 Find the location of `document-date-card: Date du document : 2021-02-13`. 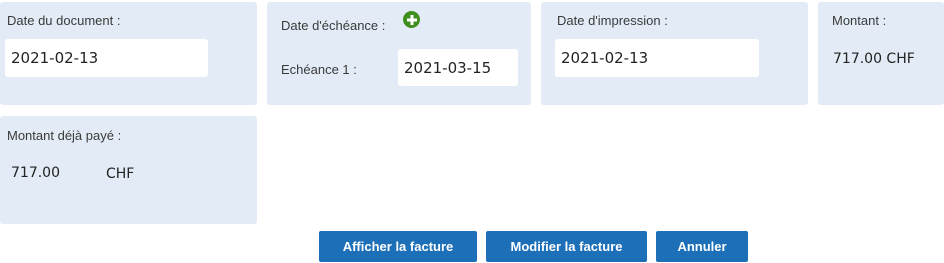

document-date-card: Date du document : 2021-02-13 is located at coordinates (128, 53).